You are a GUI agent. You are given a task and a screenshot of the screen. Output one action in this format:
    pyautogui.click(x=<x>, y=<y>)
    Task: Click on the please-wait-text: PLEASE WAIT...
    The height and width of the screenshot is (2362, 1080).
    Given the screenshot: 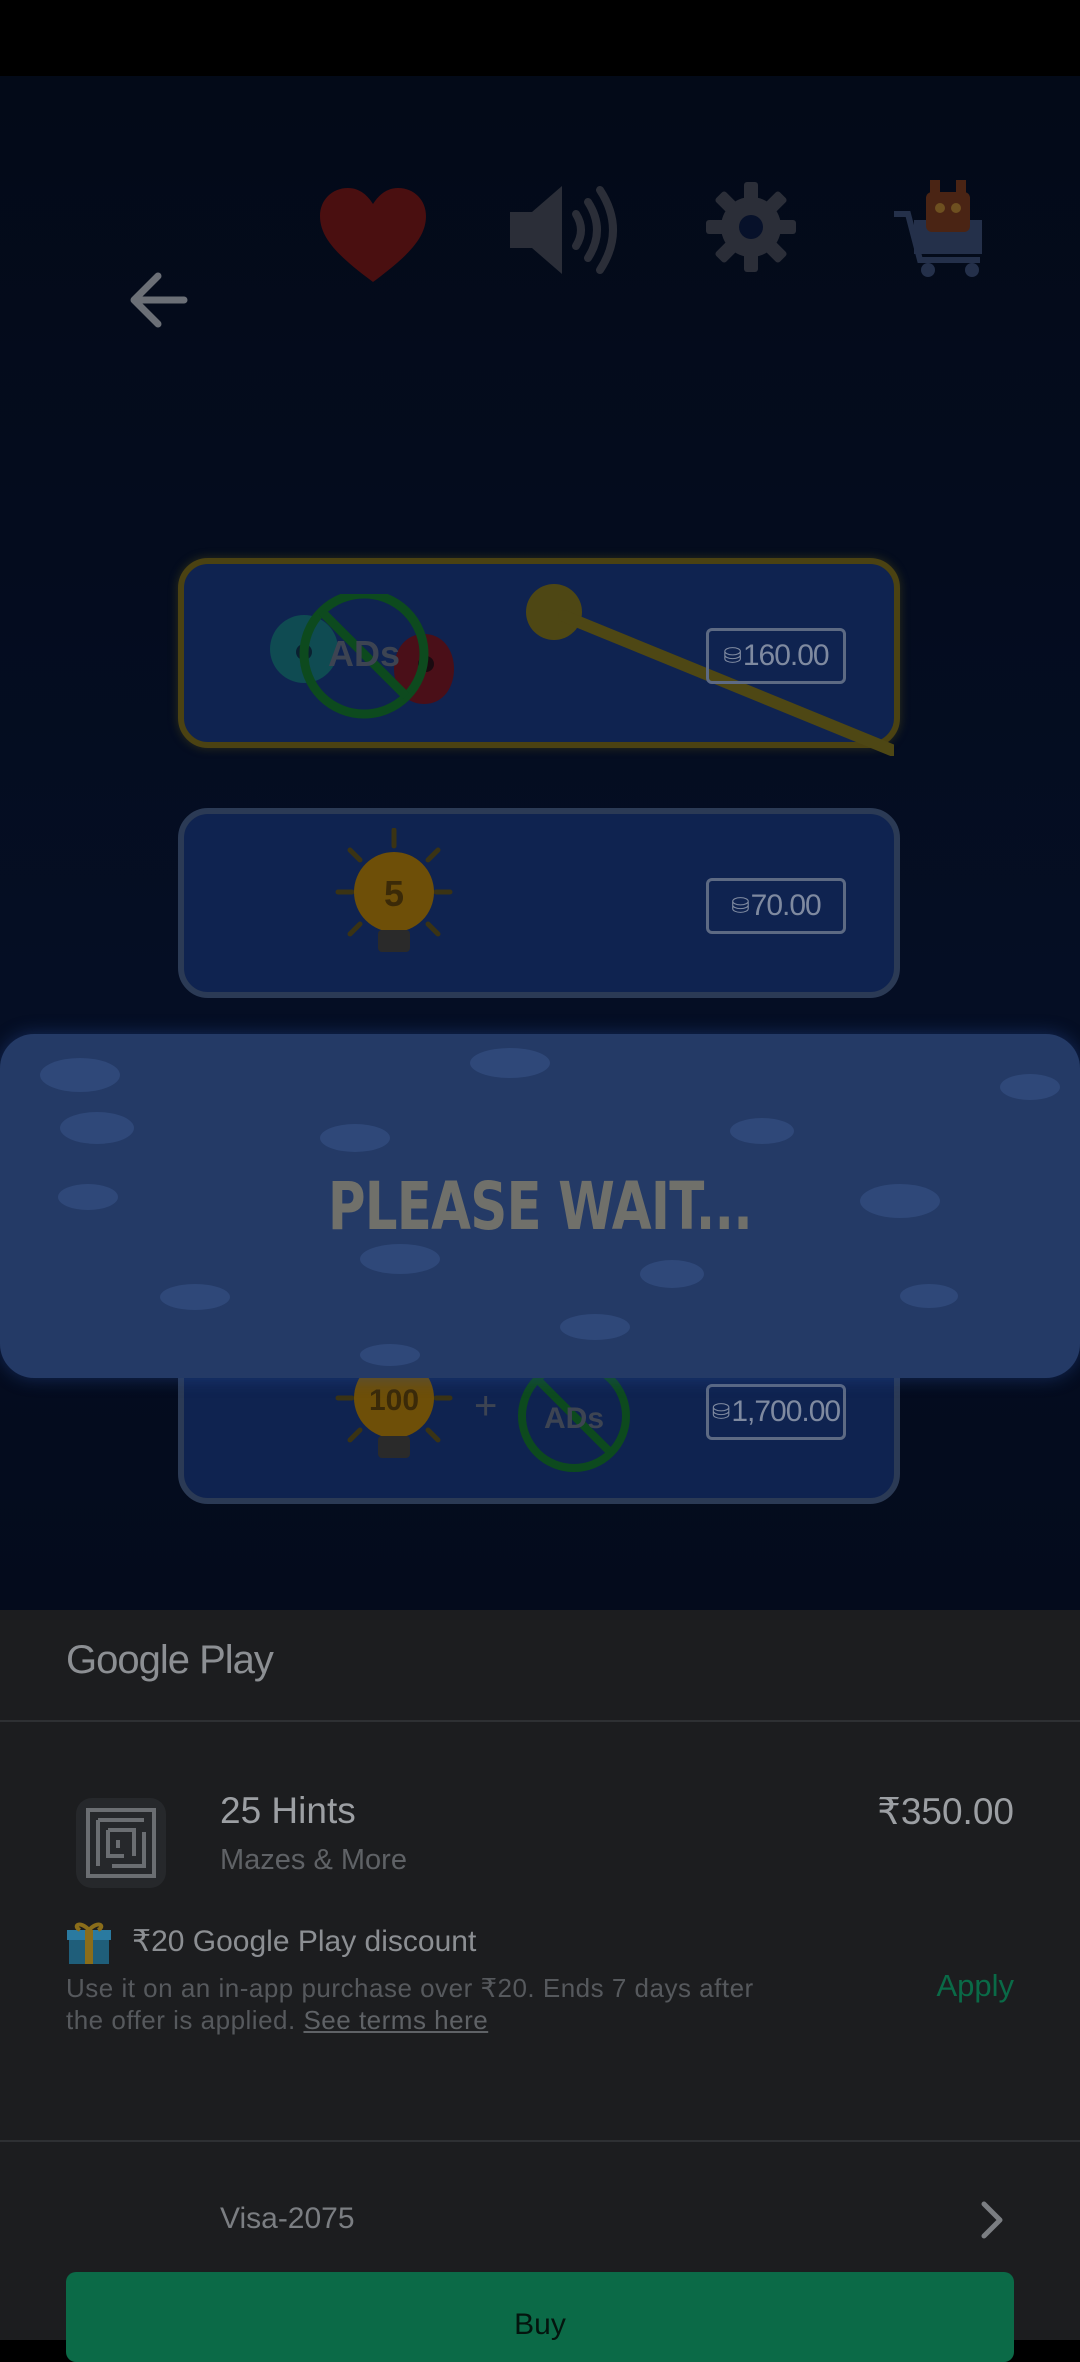 What is the action you would take?
    pyautogui.click(x=540, y=1206)
    